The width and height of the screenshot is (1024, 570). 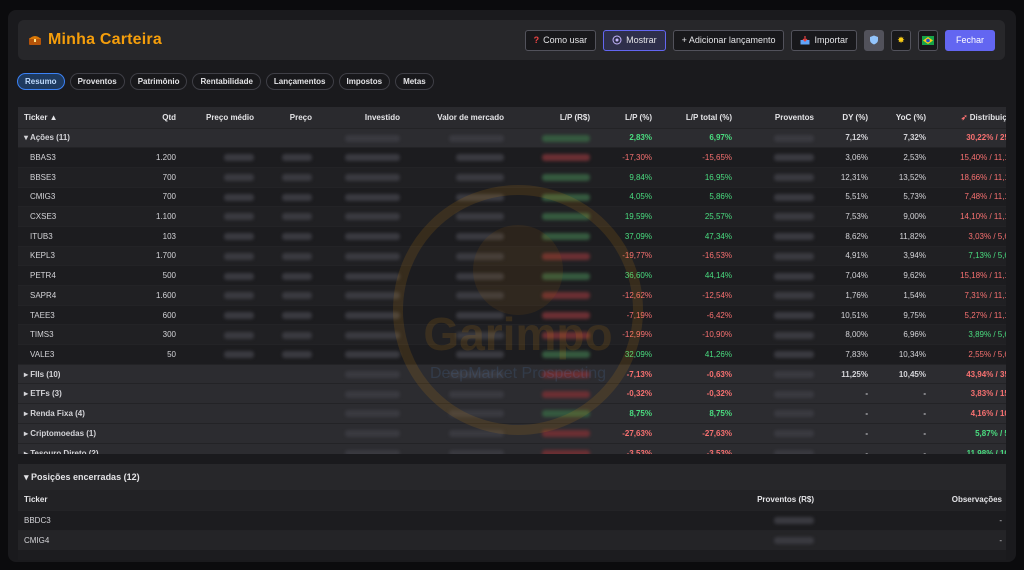 What do you see at coordinates (634, 40) in the screenshot?
I see `show-values-button: Mostrar` at bounding box center [634, 40].